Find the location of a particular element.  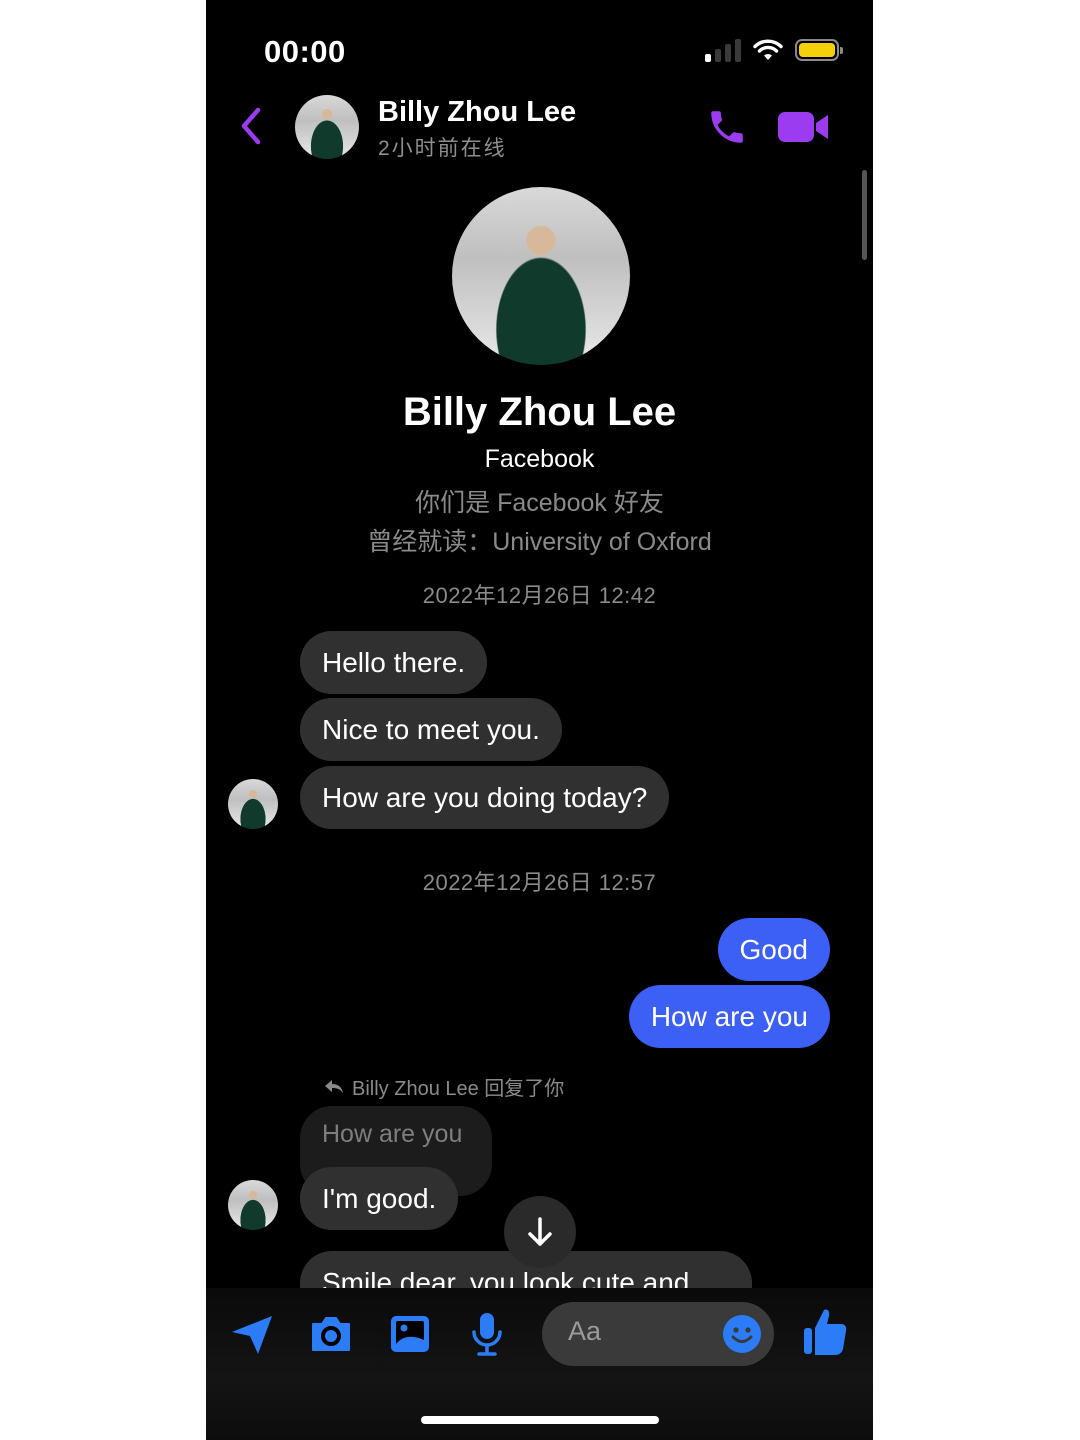

timestamp: 2022年12月26日 12:57 is located at coordinates (539, 882).